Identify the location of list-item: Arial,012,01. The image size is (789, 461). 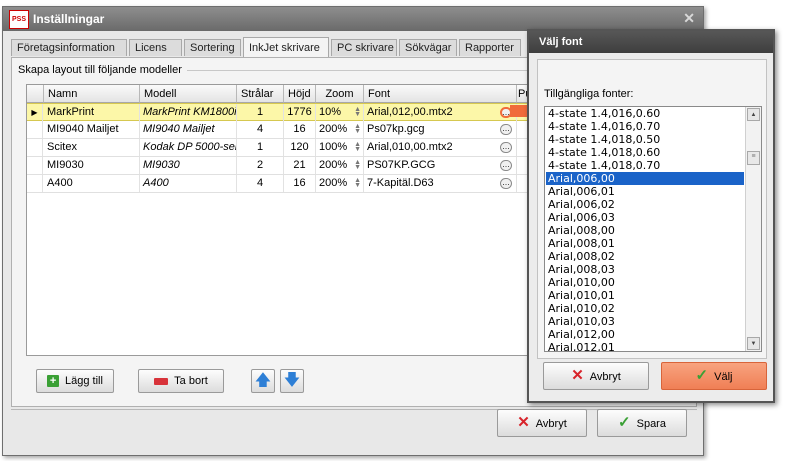
(645, 346).